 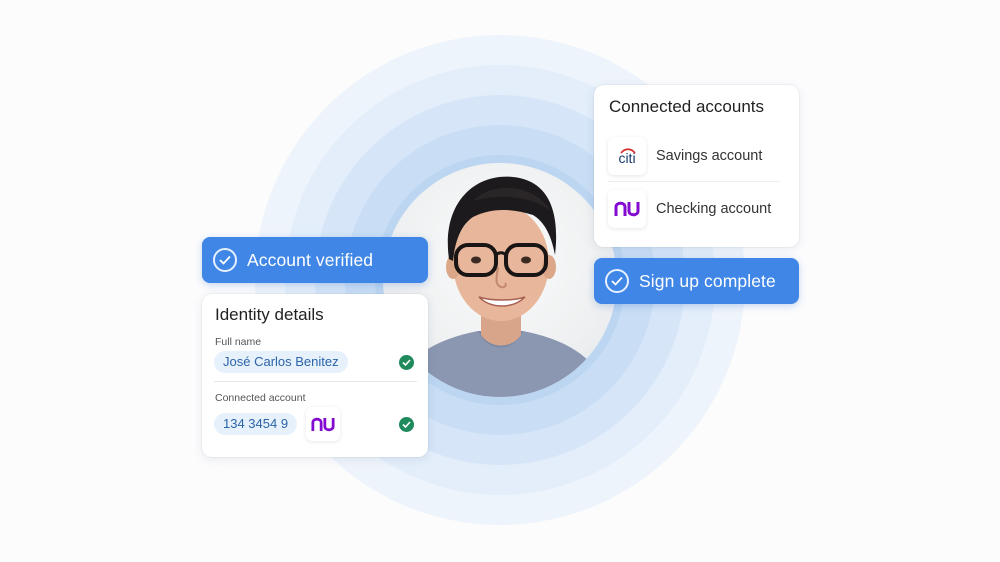 I want to click on full-name-label: Full name, so click(x=238, y=342).